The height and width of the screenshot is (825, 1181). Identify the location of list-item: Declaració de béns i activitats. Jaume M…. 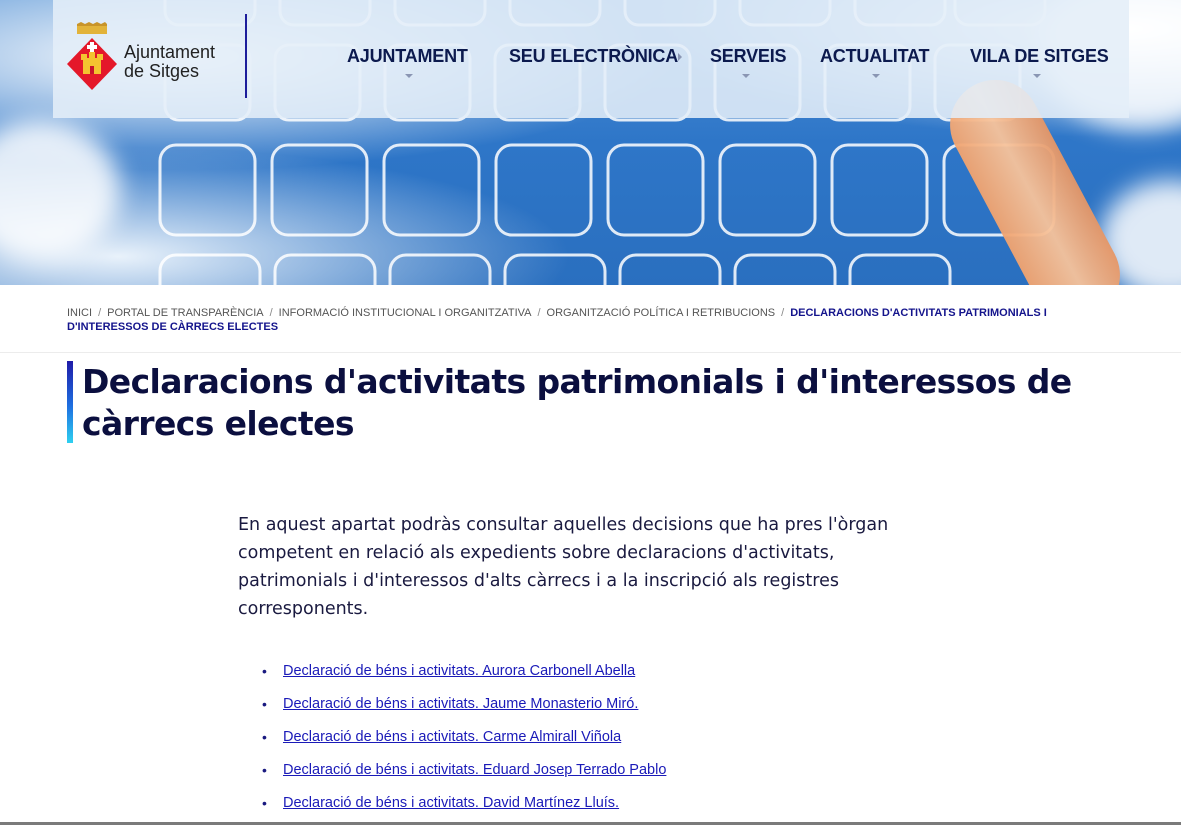
(464, 707).